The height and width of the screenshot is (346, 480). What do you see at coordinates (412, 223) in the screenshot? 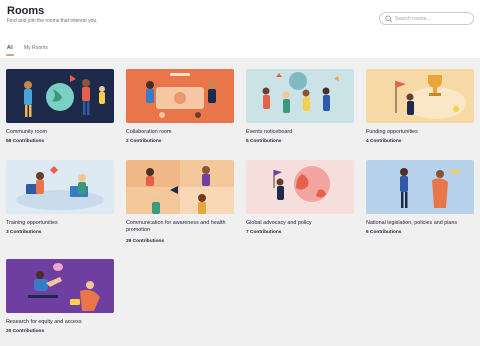
I see `room-name: National legislation, policies and plans` at bounding box center [412, 223].